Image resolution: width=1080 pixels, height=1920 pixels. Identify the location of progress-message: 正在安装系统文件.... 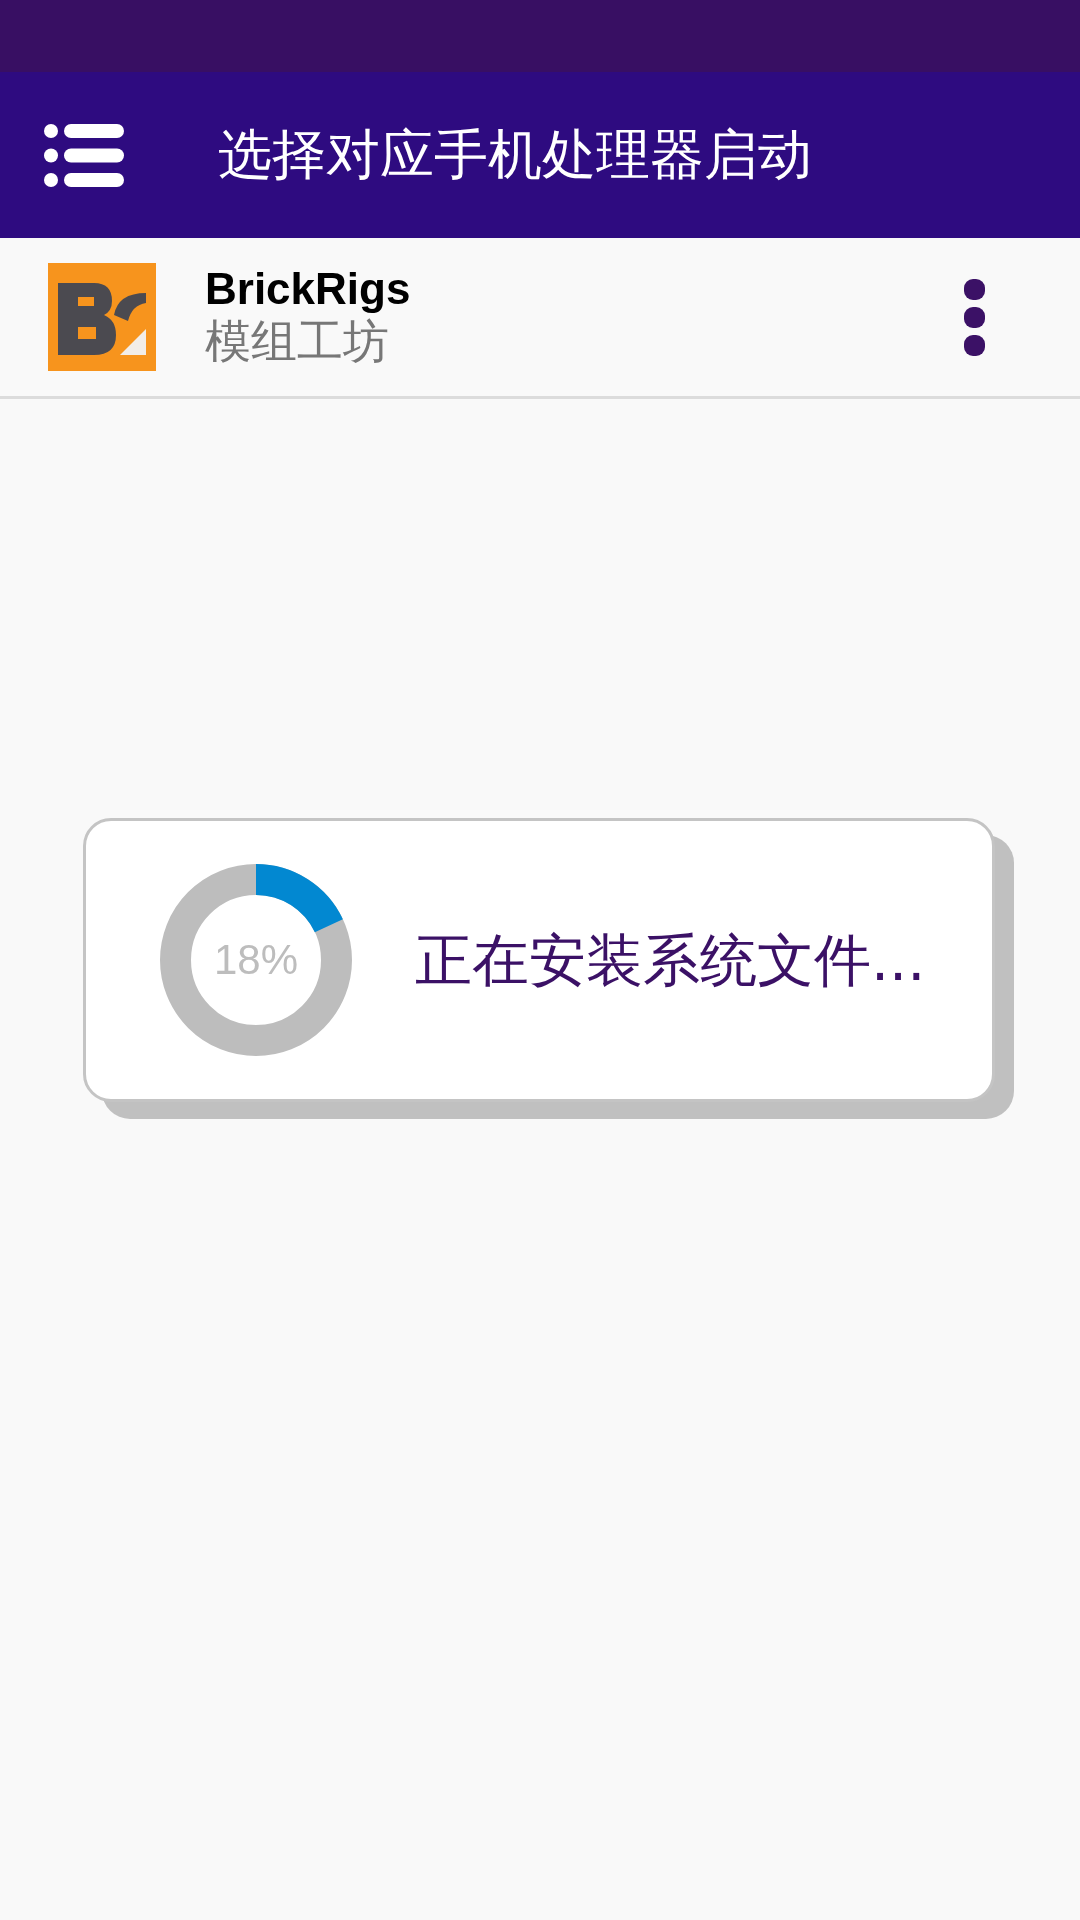
(670, 960).